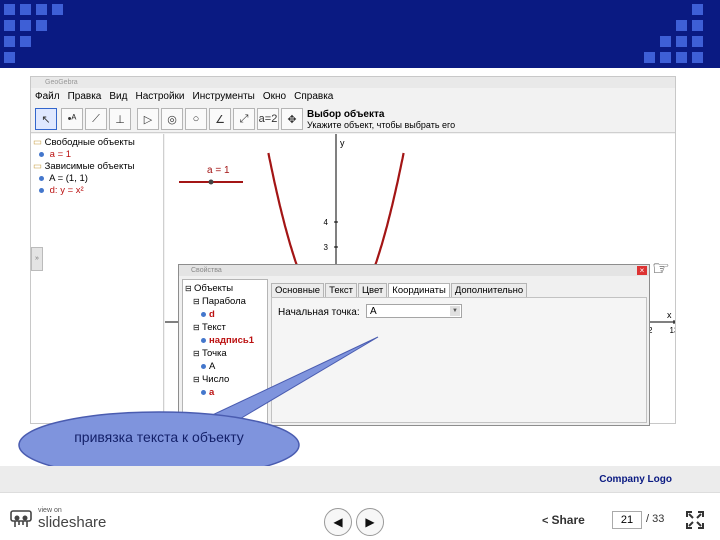  Describe the element at coordinates (489, 290) in the screenshot. I see `tab-advanced: Дополнительно` at that location.